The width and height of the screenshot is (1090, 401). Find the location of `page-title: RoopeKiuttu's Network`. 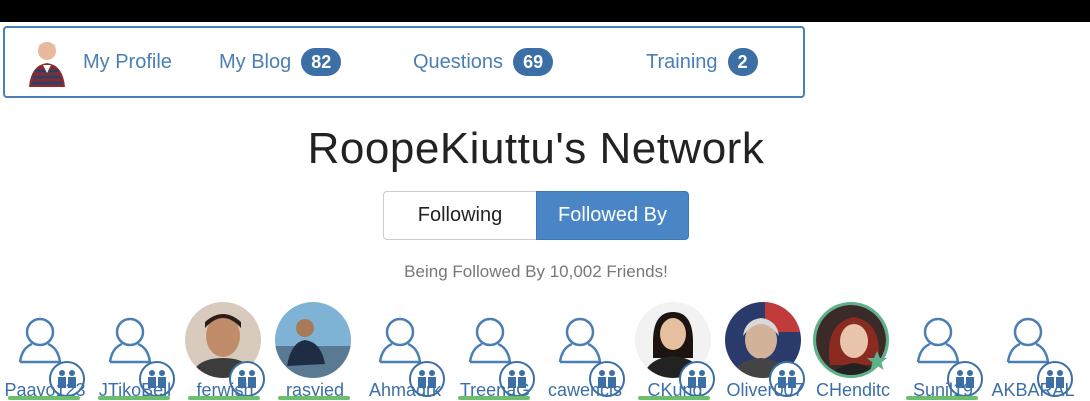

page-title: RoopeKiuttu's Network is located at coordinates (536, 148).